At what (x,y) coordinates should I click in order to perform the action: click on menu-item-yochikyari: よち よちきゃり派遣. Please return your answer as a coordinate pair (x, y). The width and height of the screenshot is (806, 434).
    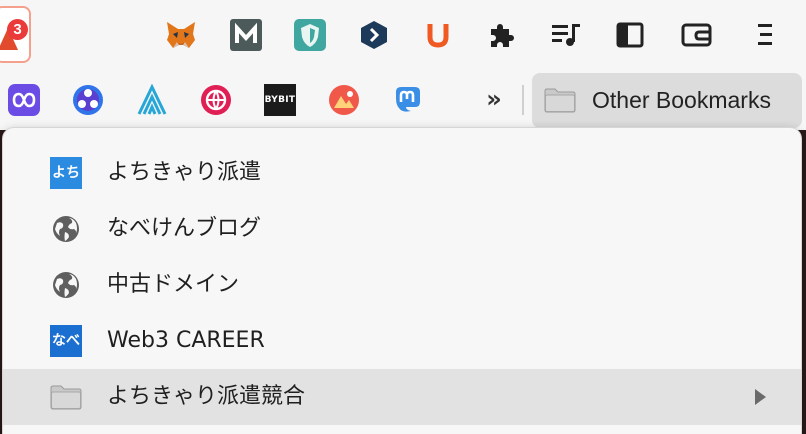
    Looking at the image, I should click on (402, 173).